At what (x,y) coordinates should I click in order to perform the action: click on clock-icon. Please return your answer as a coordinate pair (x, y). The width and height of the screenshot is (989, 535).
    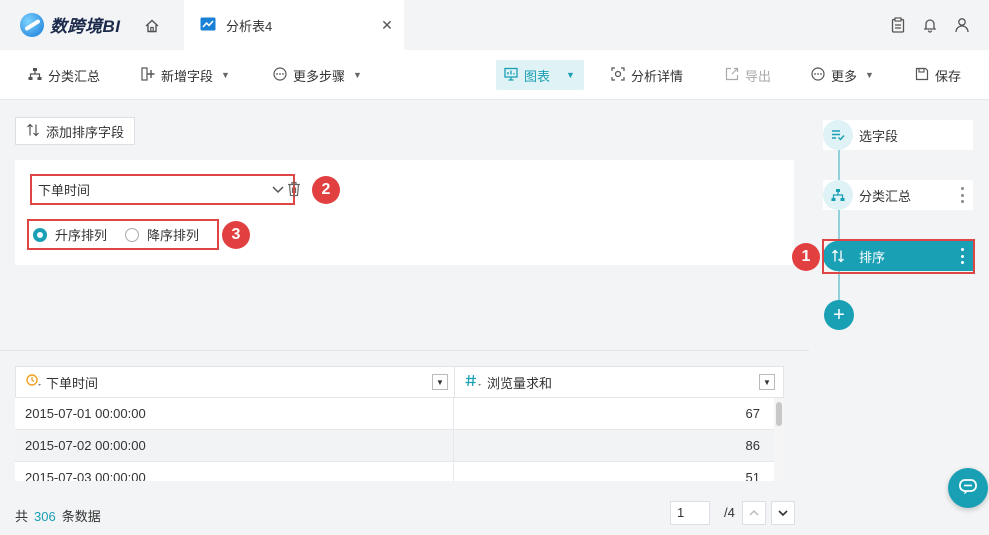
    Looking at the image, I should click on (34, 382).